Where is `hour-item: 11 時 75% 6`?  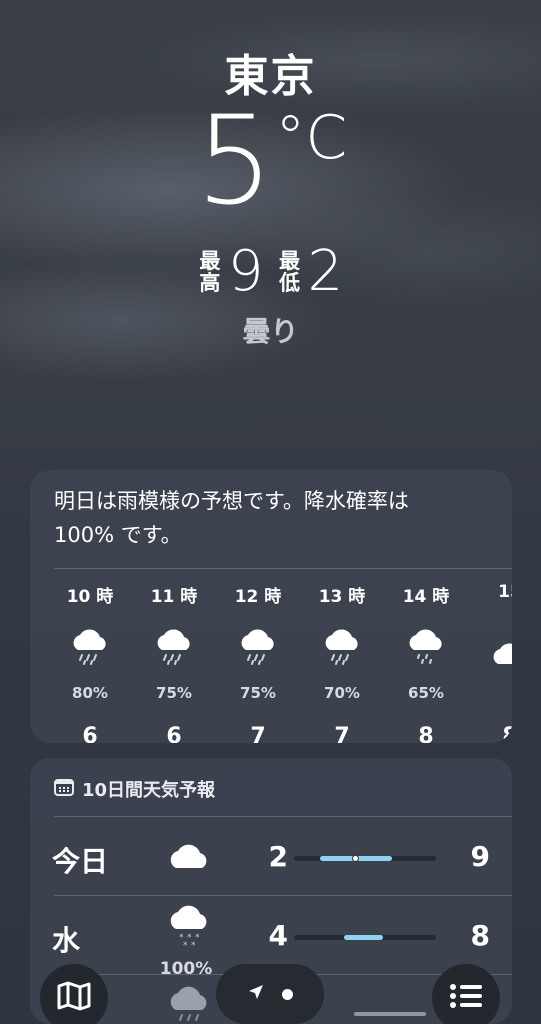
hour-item: 11 時 75% 6 is located at coordinates (174, 662).